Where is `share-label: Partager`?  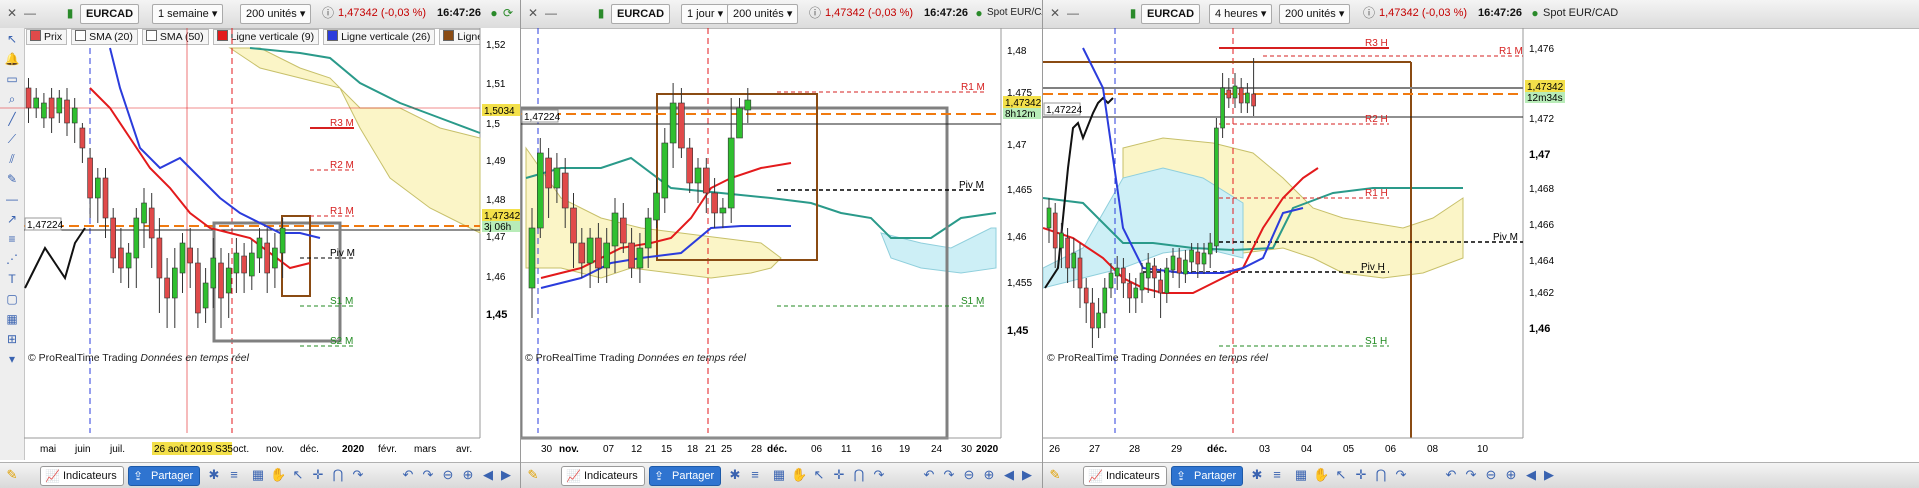
share-label: Partager is located at coordinates (693, 476).